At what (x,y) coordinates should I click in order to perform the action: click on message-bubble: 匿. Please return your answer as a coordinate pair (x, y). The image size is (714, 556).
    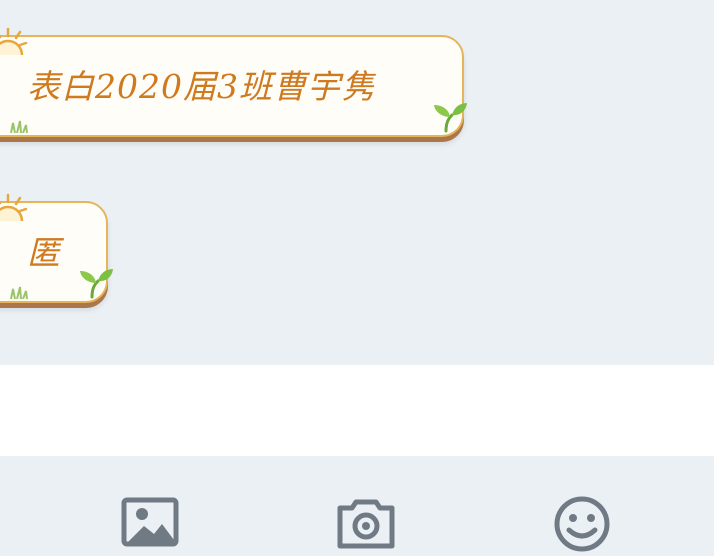
    Looking at the image, I should click on (56, 248).